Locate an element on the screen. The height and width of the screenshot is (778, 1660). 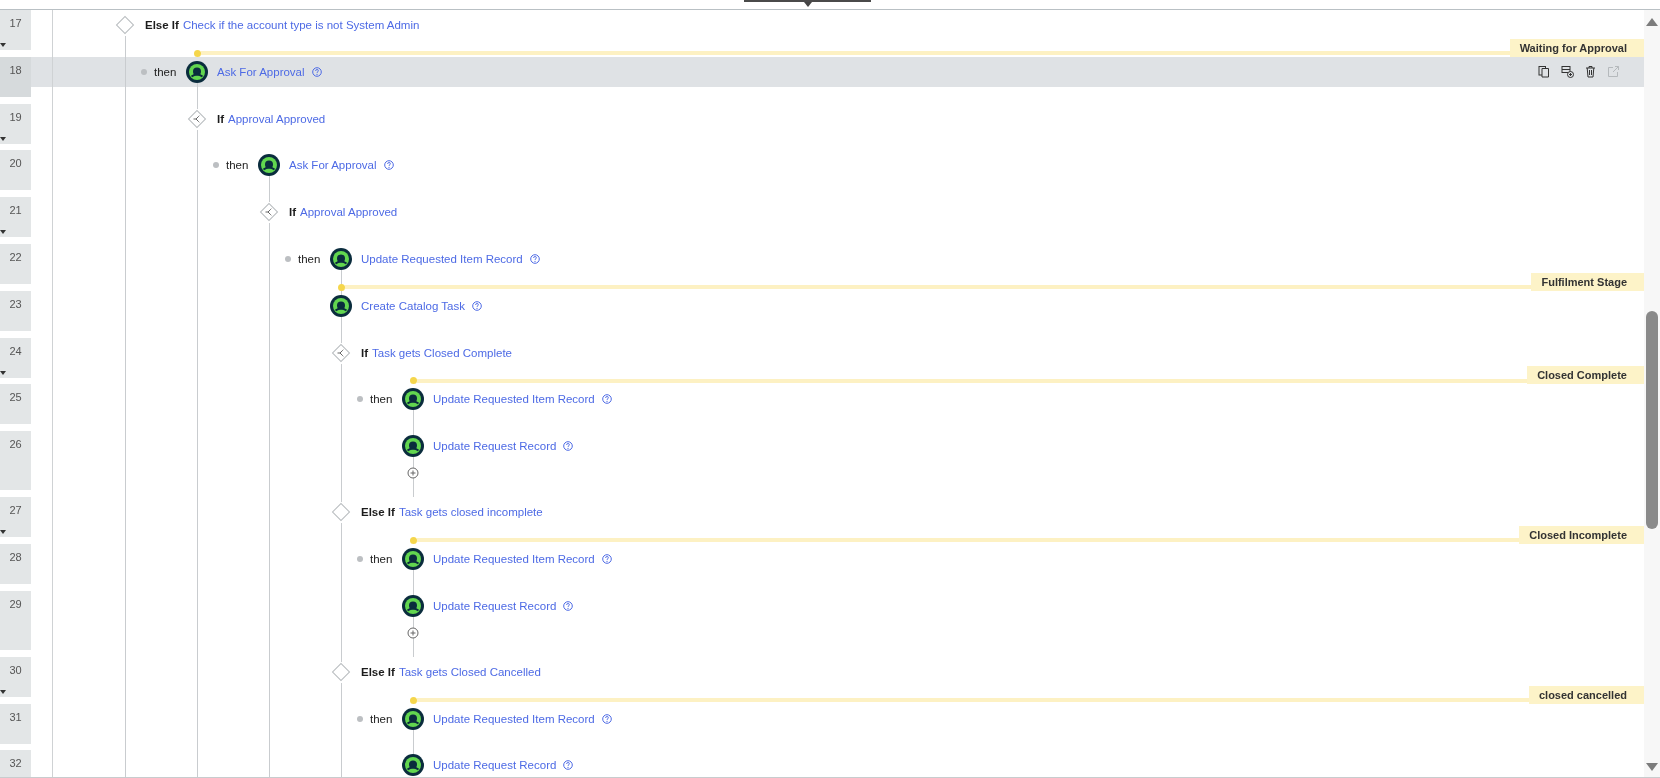
line-number: 32 is located at coordinates (15, 763).